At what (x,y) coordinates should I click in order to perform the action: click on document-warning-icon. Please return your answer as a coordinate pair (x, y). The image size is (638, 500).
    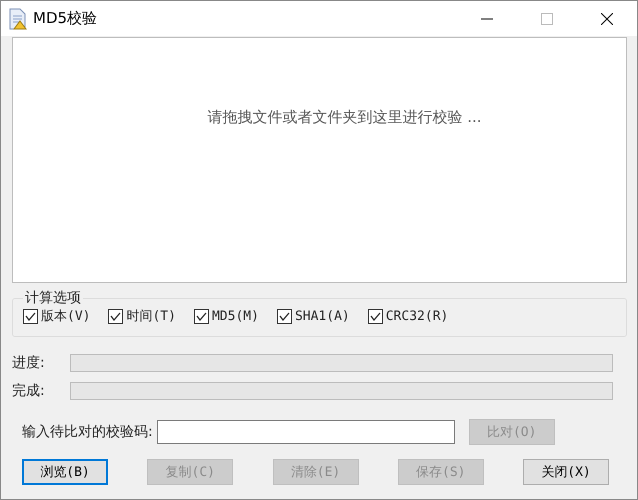
    Looking at the image, I should click on (18, 19).